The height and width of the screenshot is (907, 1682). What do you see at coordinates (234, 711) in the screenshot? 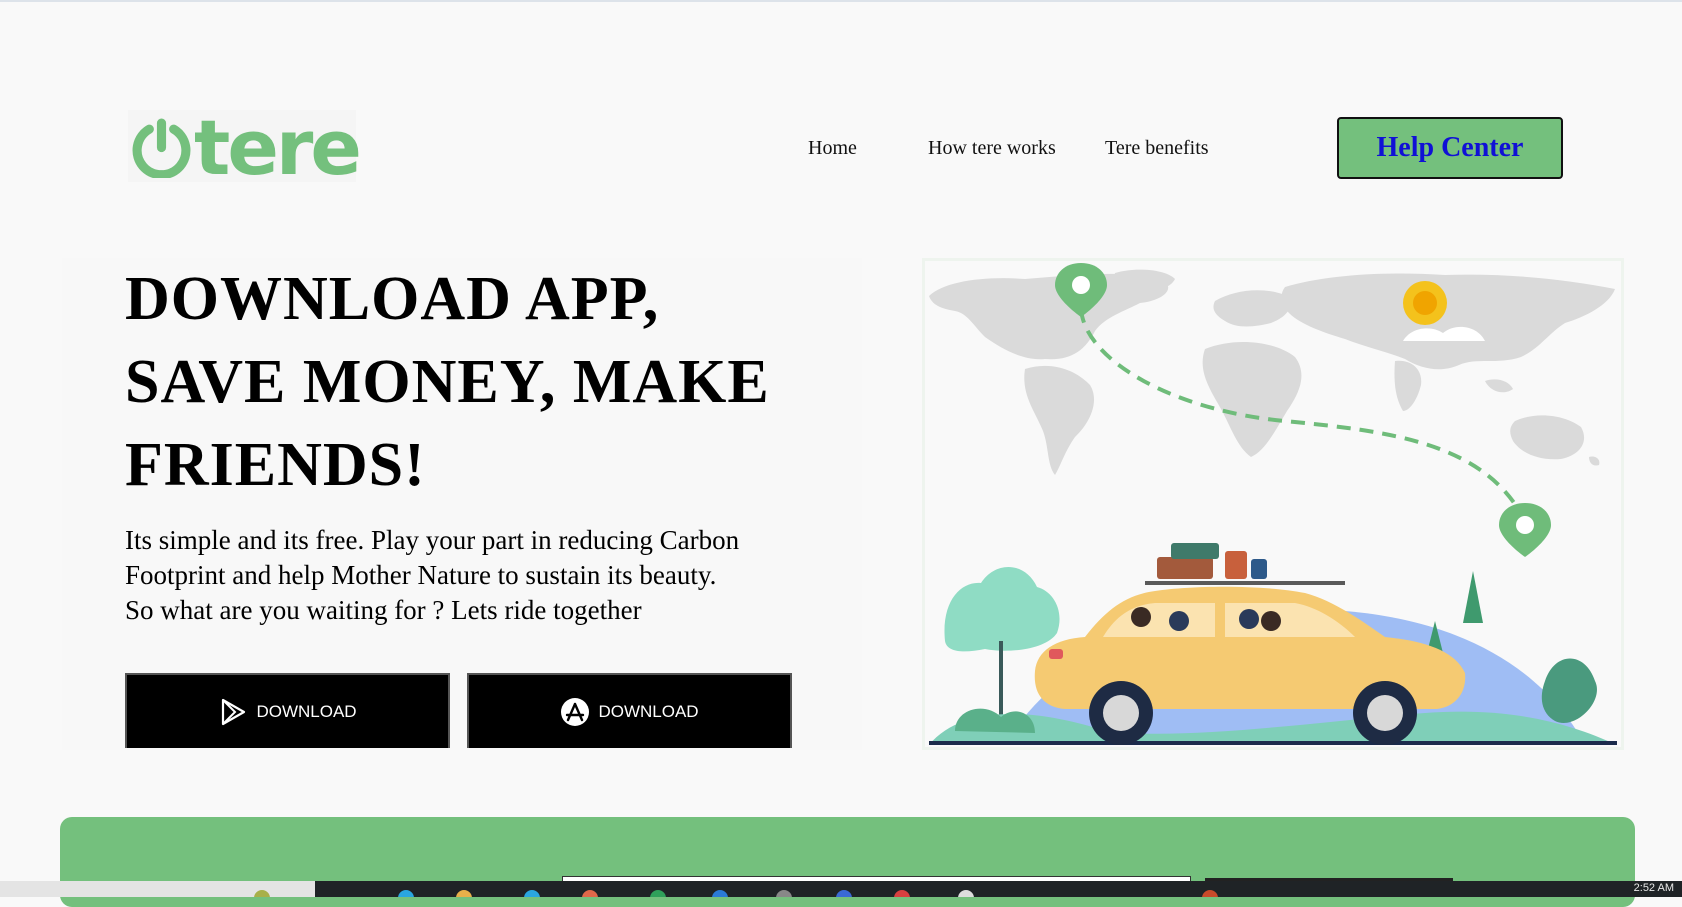
I see `play-store-icon` at bounding box center [234, 711].